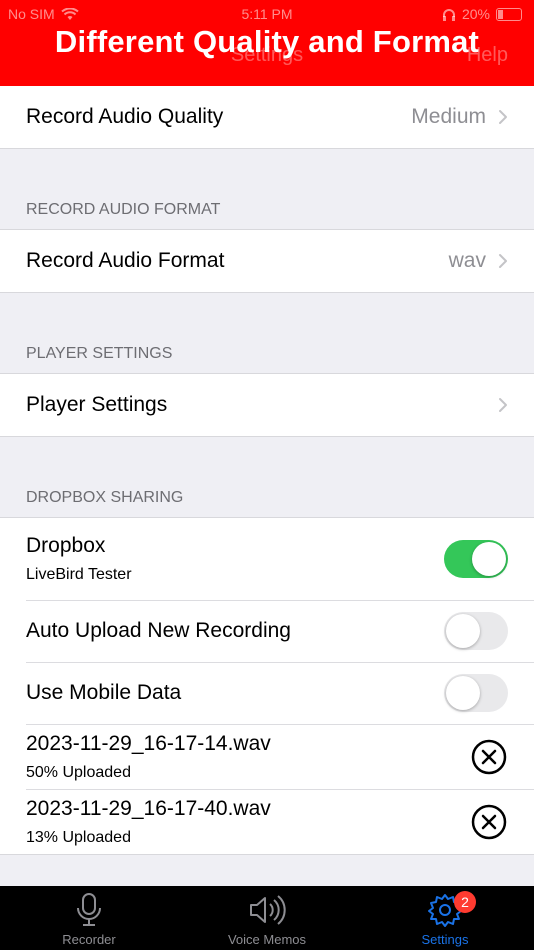 This screenshot has width=534, height=950. What do you see at coordinates (445, 939) in the screenshot?
I see `tab-label: Settings` at bounding box center [445, 939].